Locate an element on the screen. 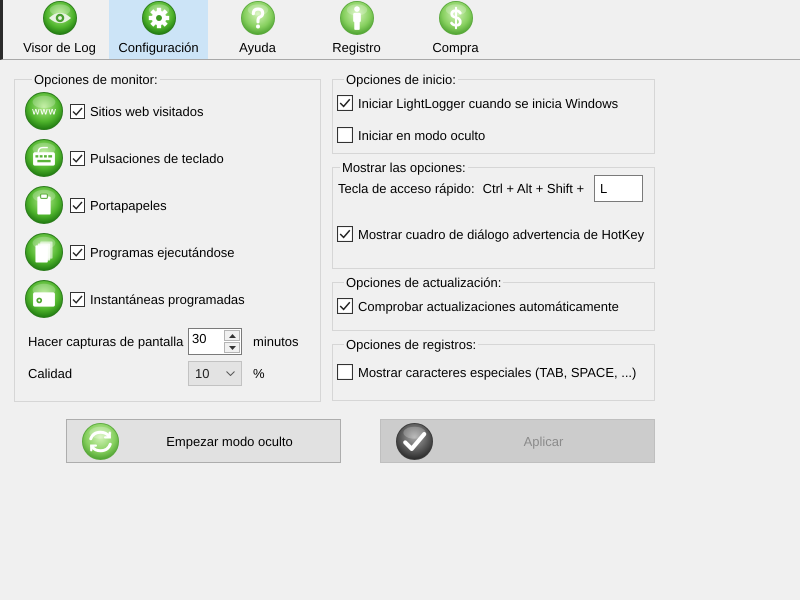  clipboard-icon is located at coordinates (44, 205).